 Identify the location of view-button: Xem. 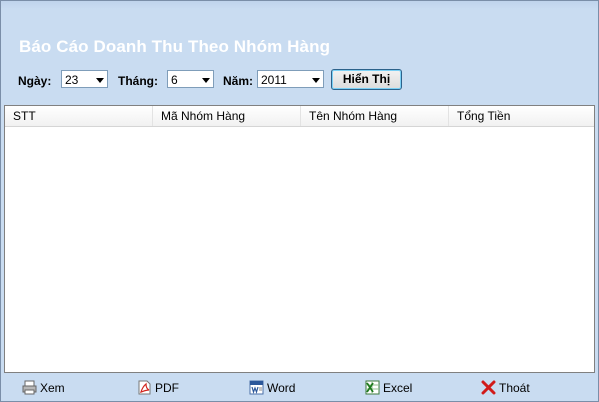
(47, 388).